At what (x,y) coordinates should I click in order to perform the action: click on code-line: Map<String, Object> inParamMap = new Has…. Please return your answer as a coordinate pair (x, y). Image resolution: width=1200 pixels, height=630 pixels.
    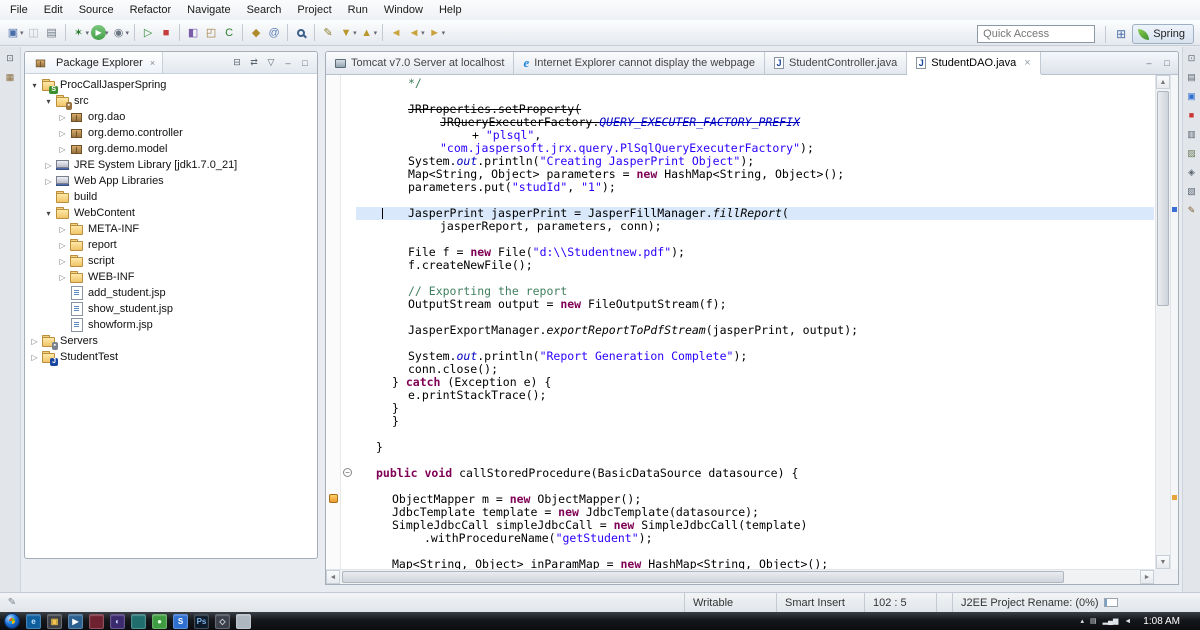
    Looking at the image, I should click on (755, 564).